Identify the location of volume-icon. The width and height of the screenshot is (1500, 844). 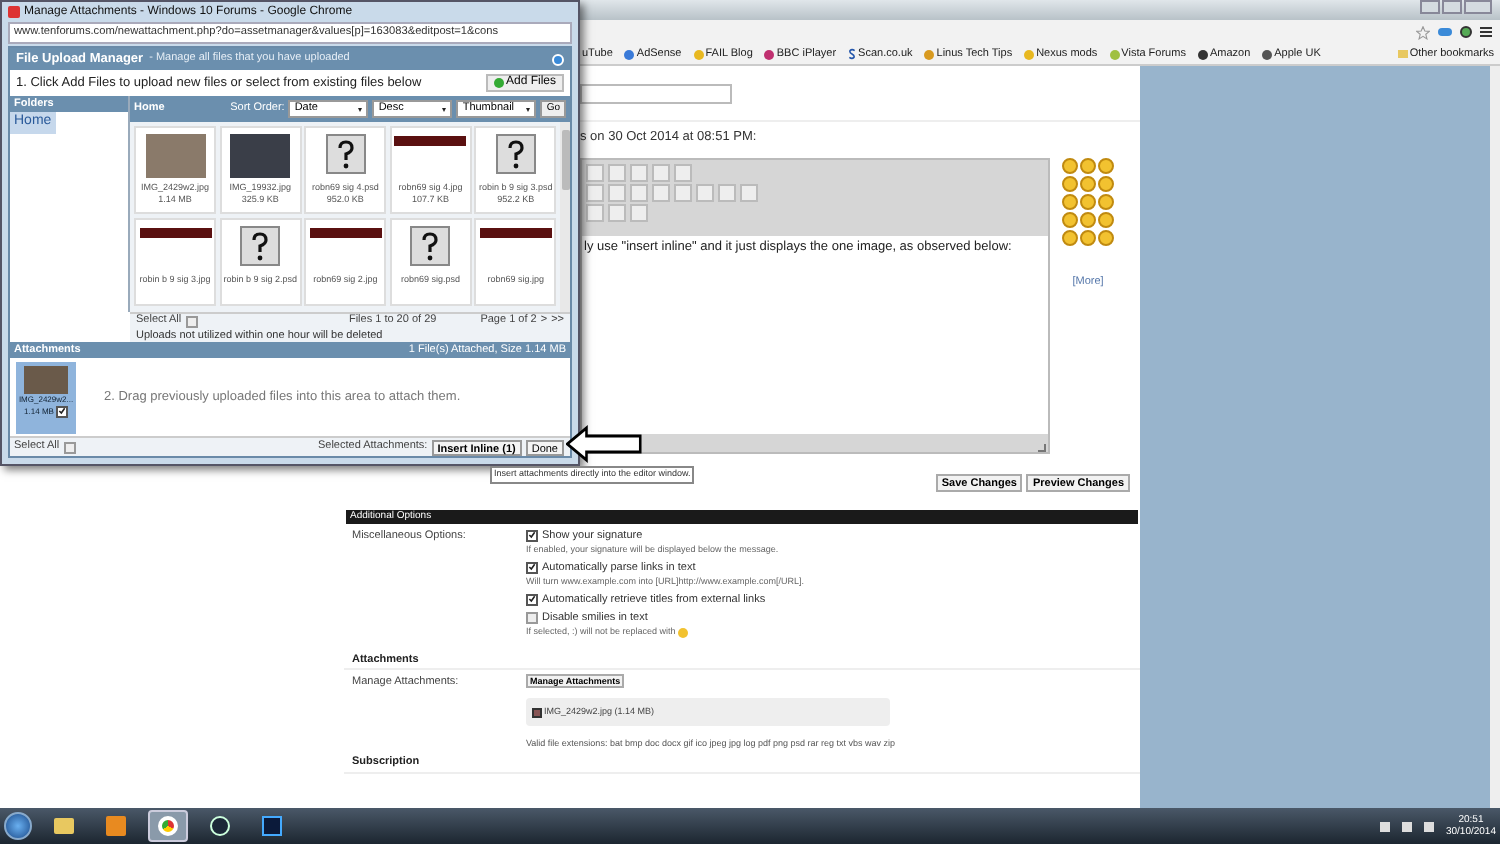
(1428, 826).